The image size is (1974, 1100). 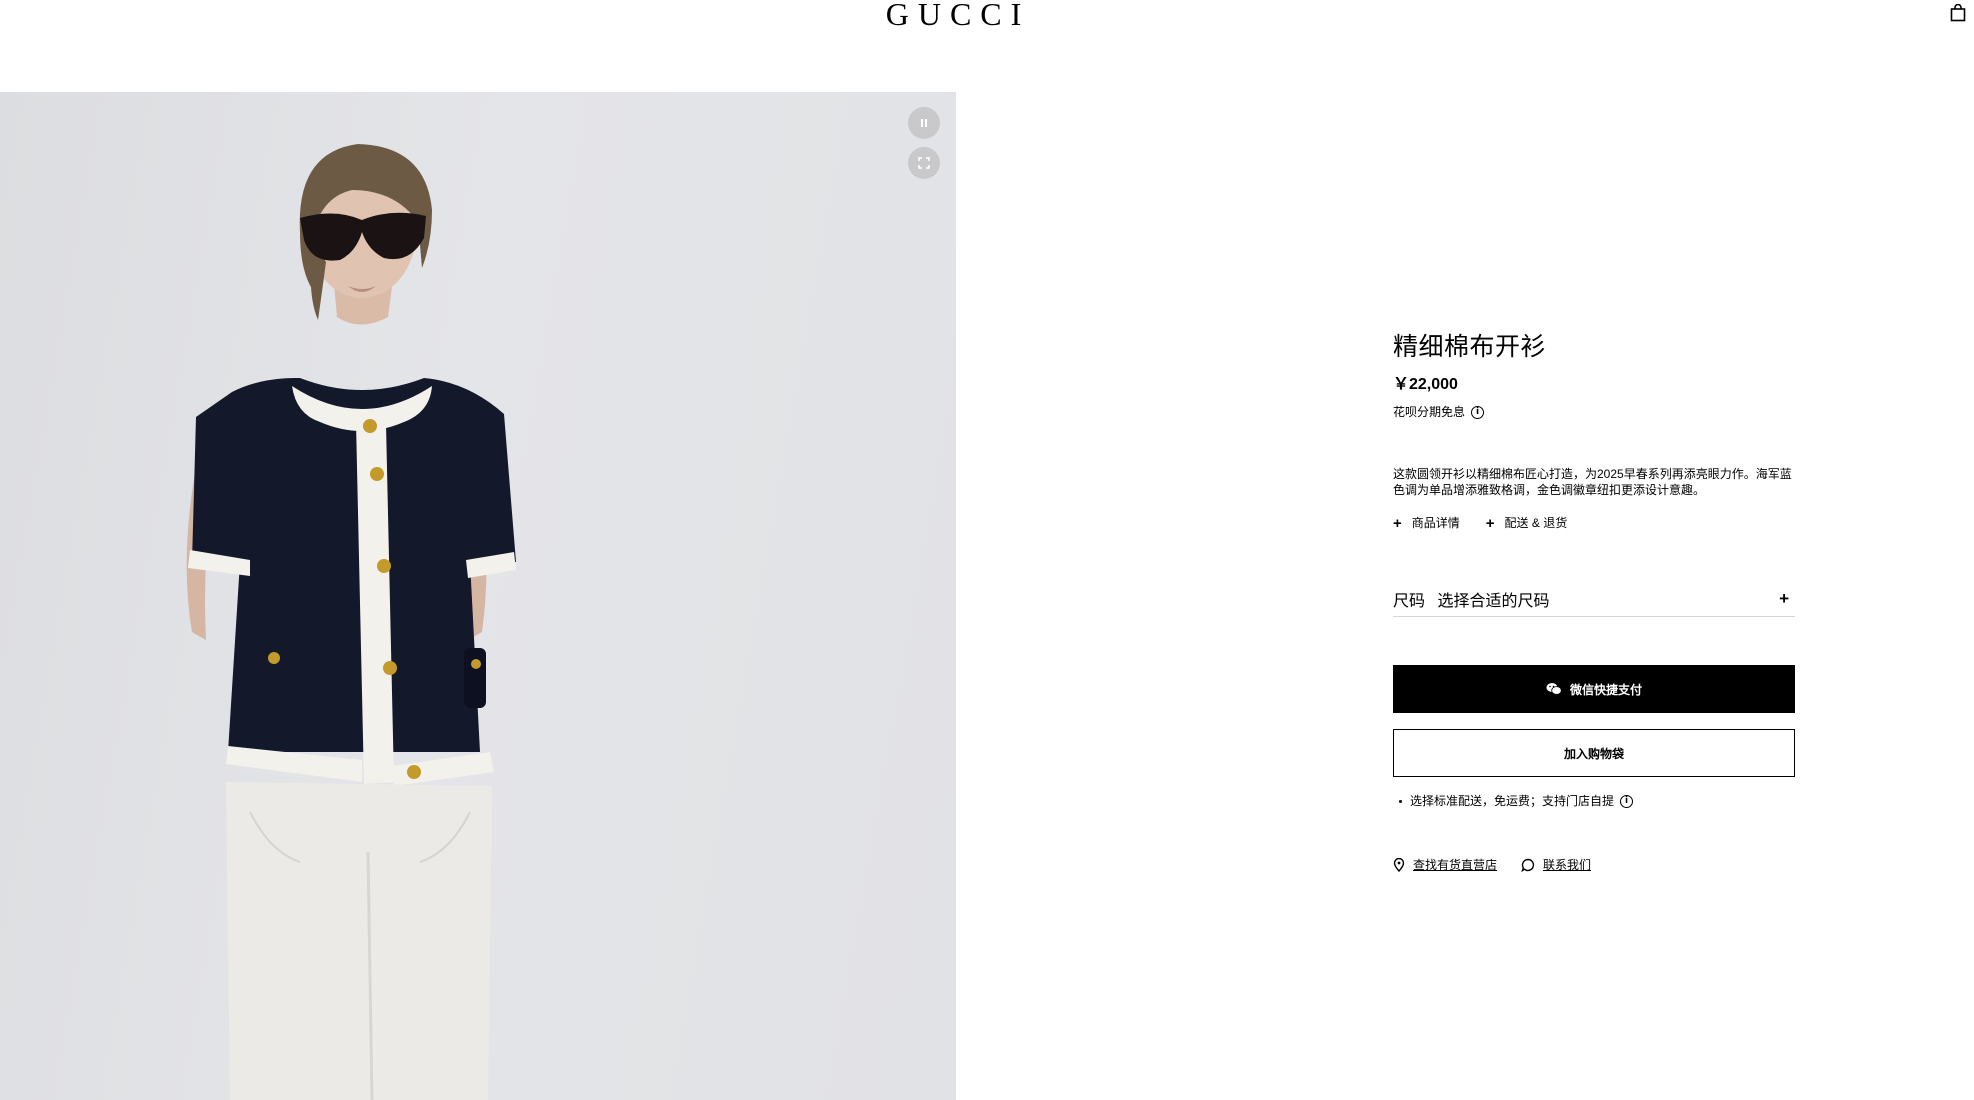 What do you see at coordinates (1409, 601) in the screenshot?
I see `size-label: 尺码` at bounding box center [1409, 601].